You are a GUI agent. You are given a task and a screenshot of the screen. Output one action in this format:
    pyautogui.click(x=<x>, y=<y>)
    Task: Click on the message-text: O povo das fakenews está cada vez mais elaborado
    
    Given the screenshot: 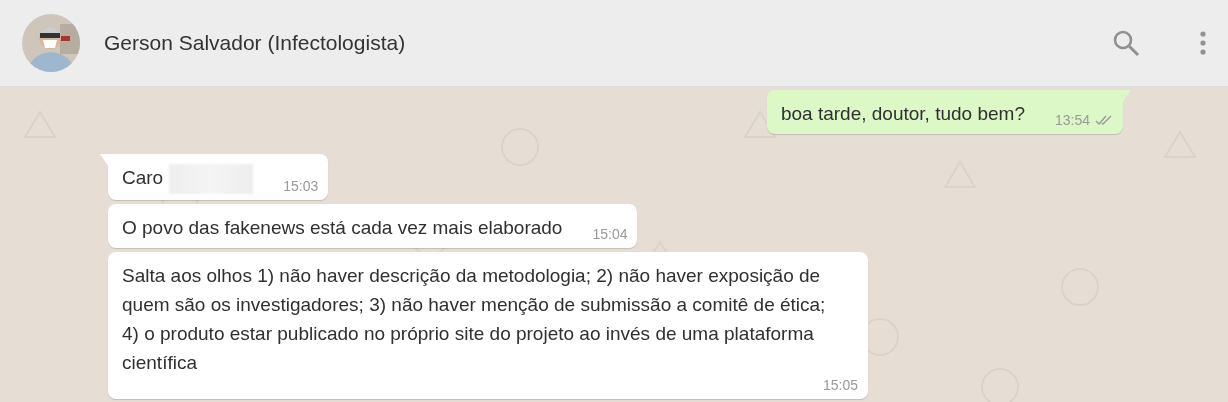 What is the action you would take?
    pyautogui.click(x=342, y=228)
    